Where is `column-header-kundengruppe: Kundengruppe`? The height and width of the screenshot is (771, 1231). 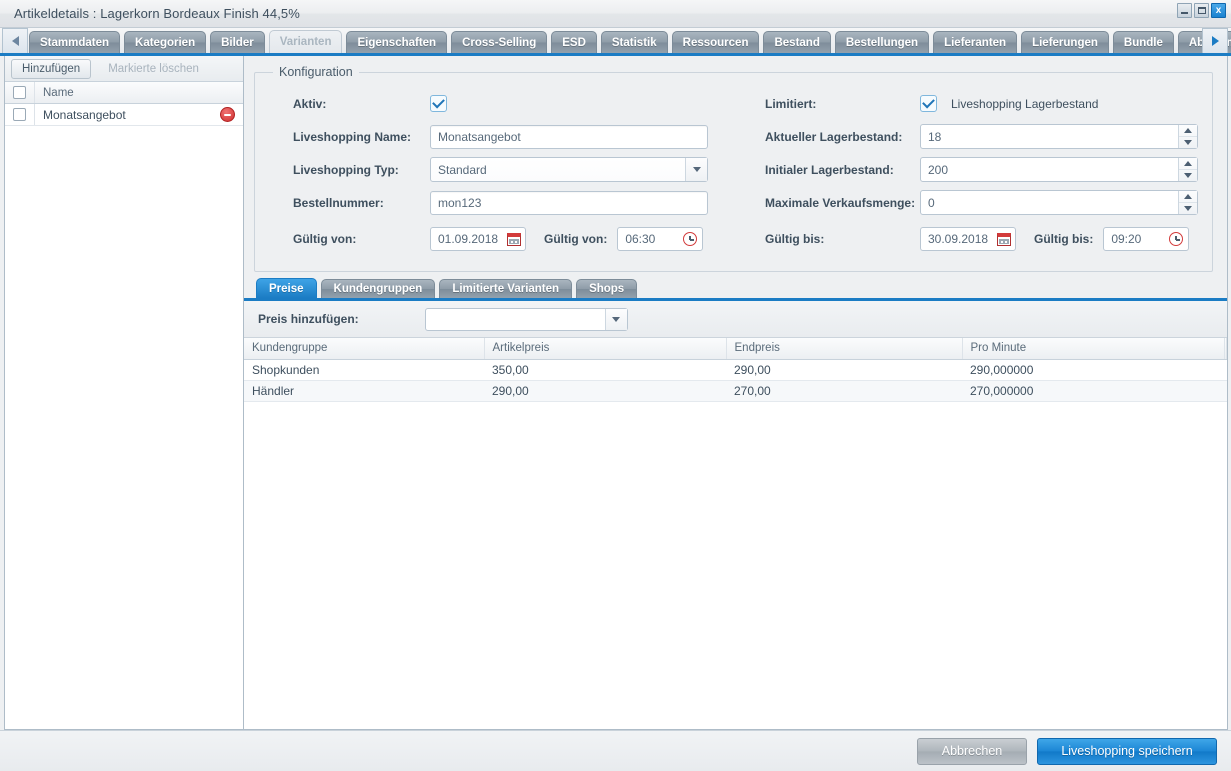
column-header-kundengruppe: Kundengruppe is located at coordinates (364, 349).